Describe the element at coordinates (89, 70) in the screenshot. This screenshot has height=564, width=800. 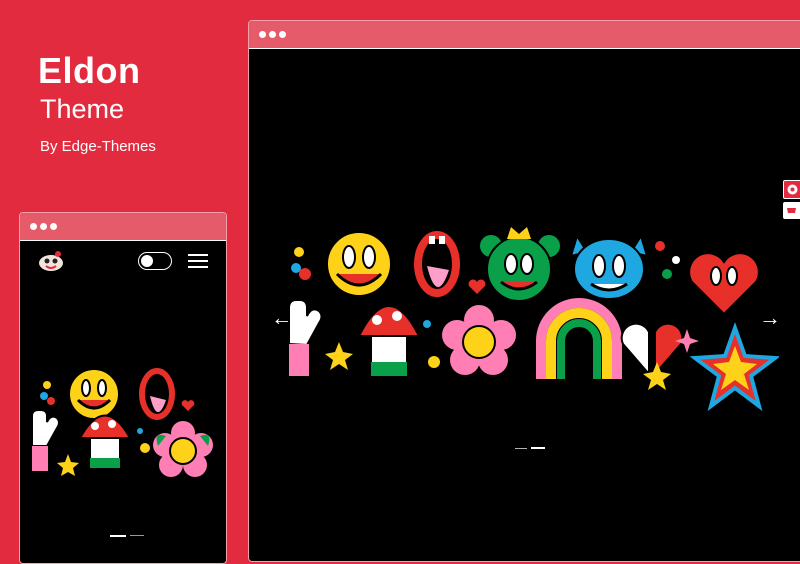
I see `brand-title: Eldon` at that location.